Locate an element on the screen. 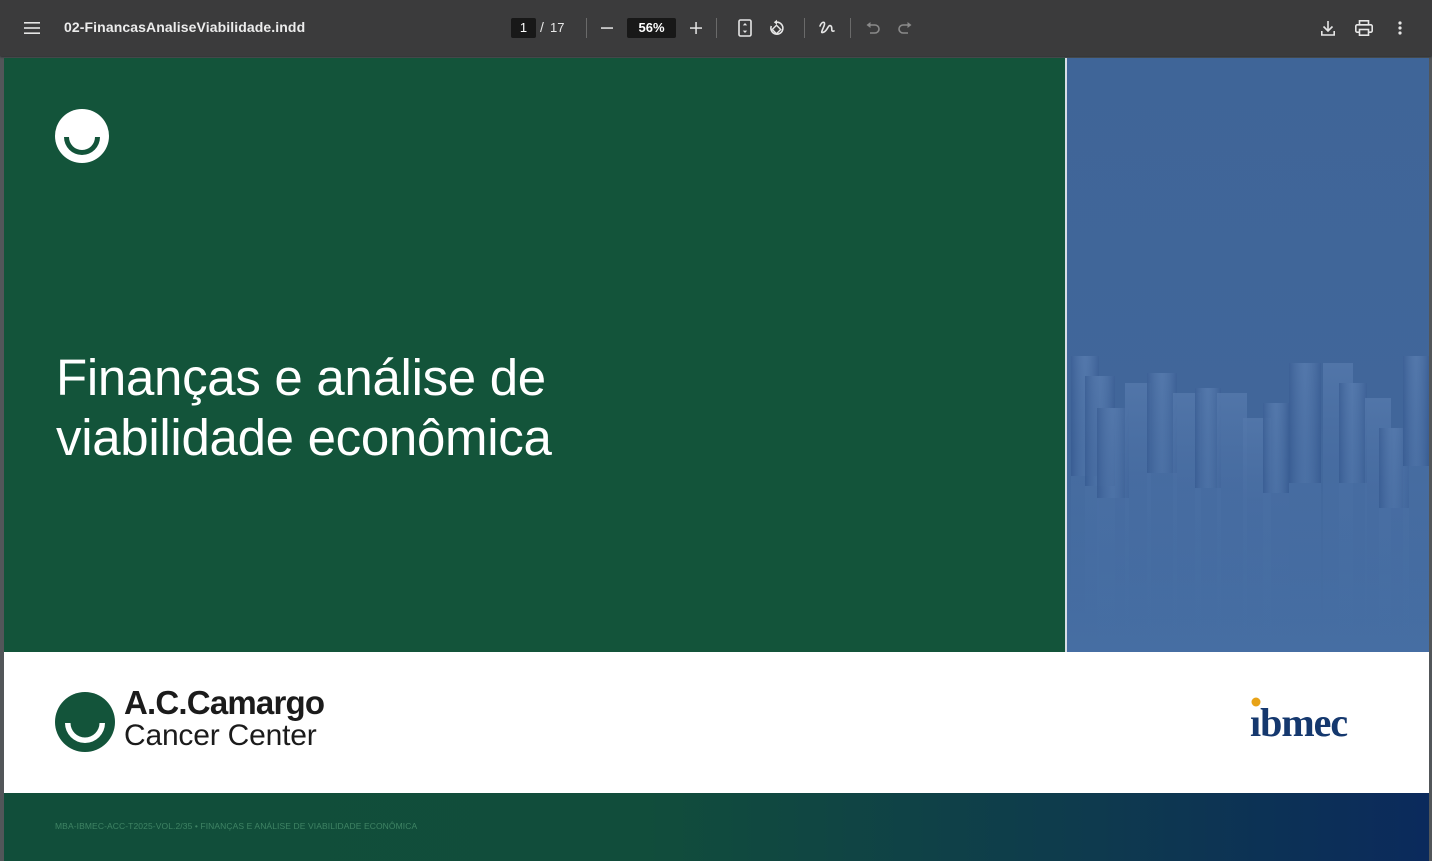  menu-button is located at coordinates (32, 28).